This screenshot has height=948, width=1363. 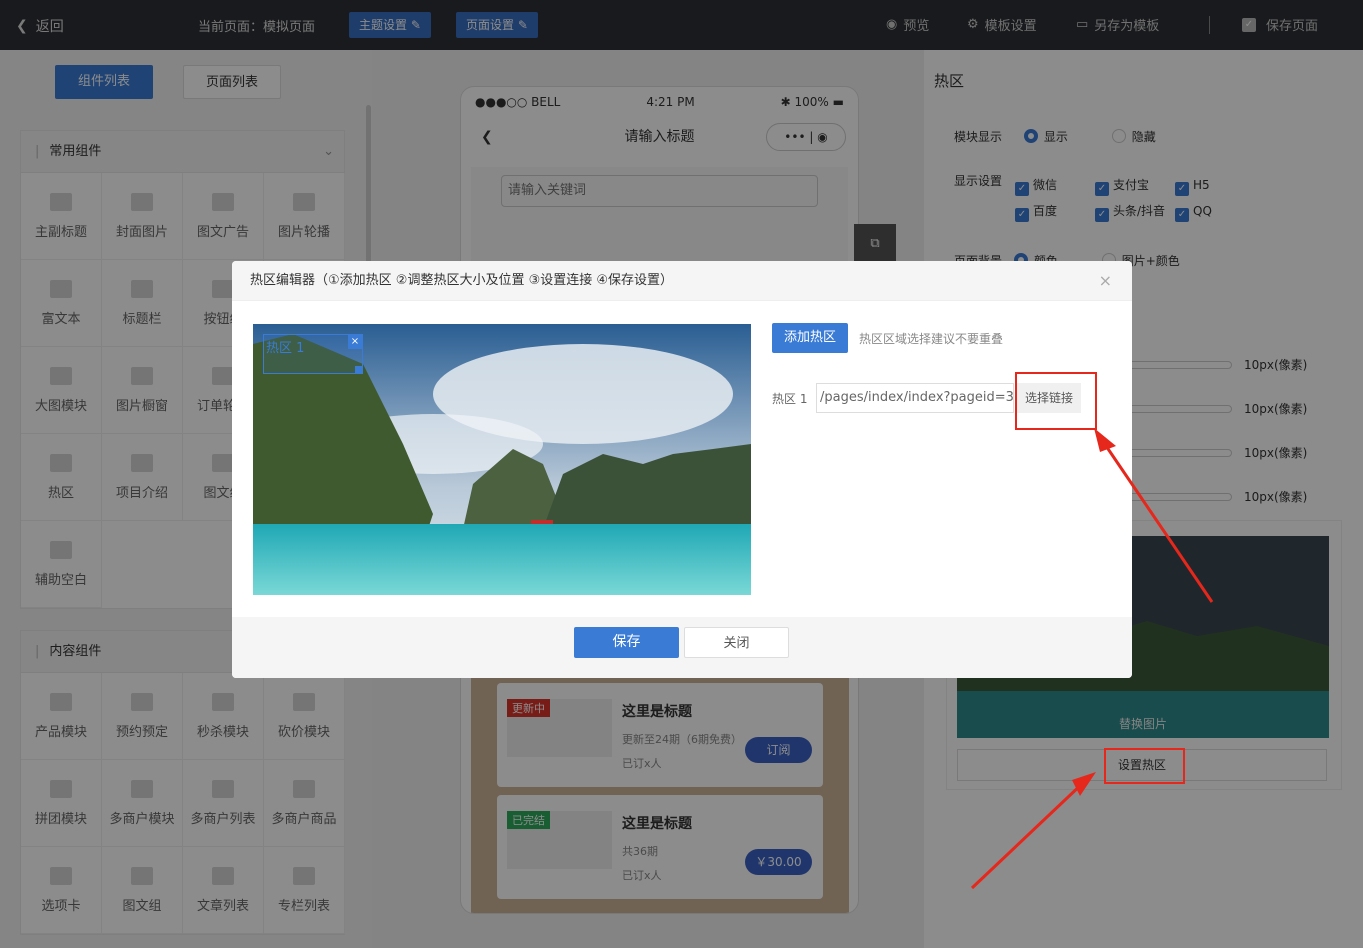 What do you see at coordinates (1092, 659) in the screenshot?
I see `annotation-arrows` at bounding box center [1092, 659].